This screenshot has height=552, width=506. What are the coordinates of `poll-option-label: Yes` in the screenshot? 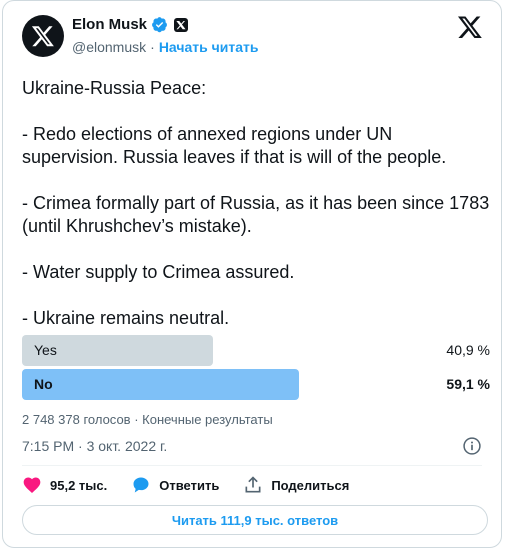 It's located at (45, 350).